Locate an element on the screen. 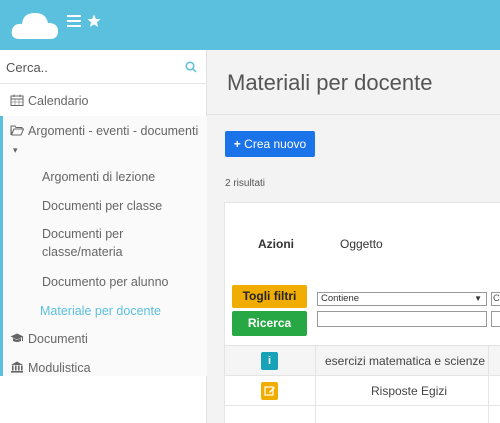  table-cell-subject: esercizi matematica e scienze is located at coordinates (405, 361).